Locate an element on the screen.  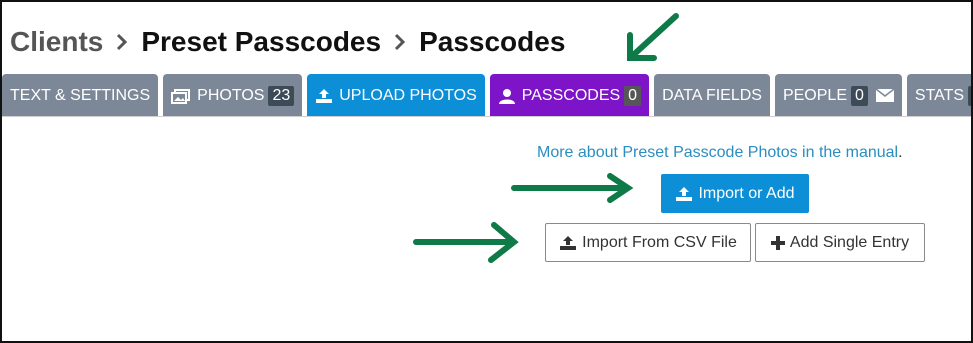
tab-people: PEOPLE 0 is located at coordinates (838, 95).